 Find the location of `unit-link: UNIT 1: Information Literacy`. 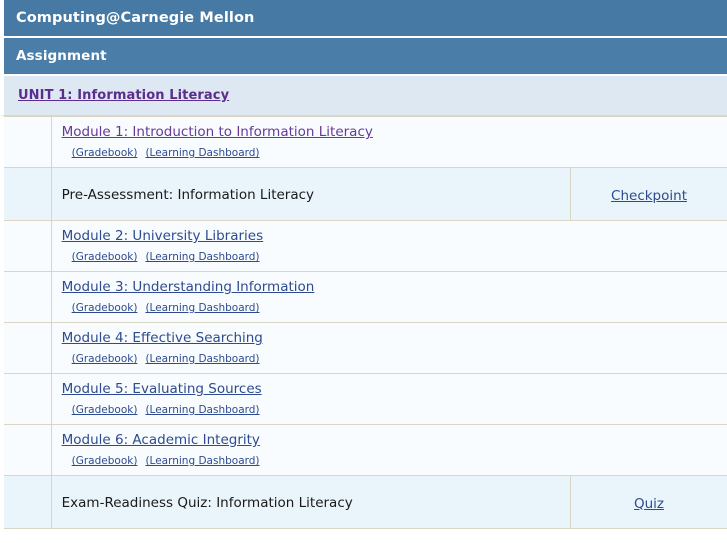

unit-link: UNIT 1: Information Literacy is located at coordinates (123, 95).